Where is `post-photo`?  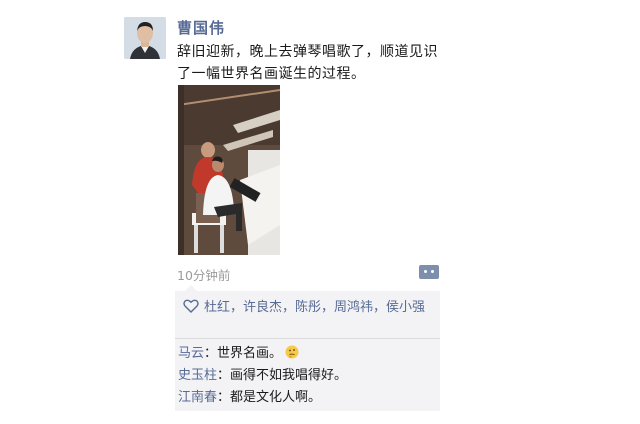
post-photo is located at coordinates (229, 170).